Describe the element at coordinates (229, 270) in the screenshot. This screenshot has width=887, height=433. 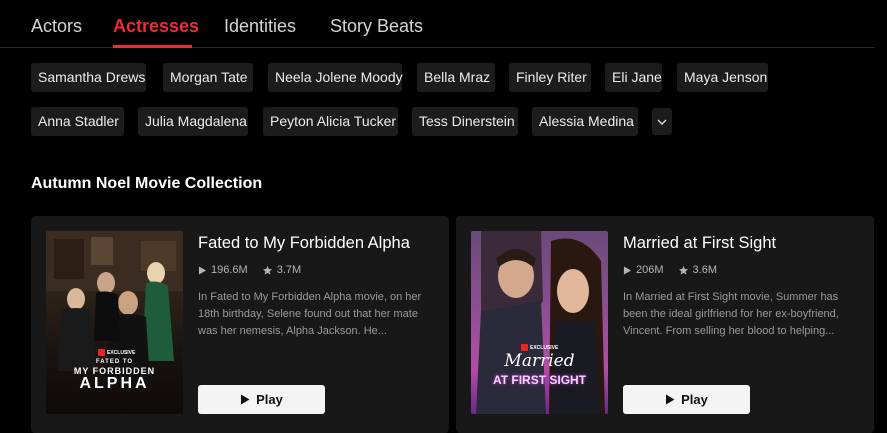
I see `views-count: 196.6M` at that location.